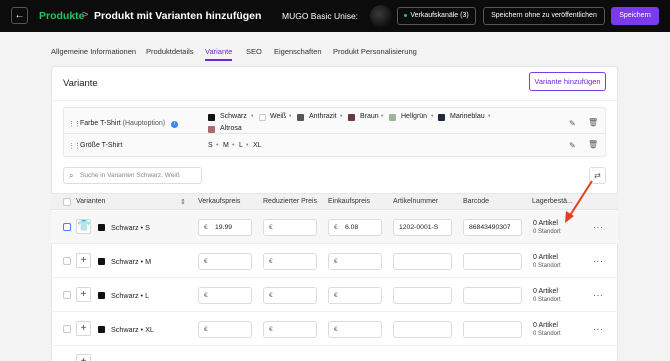 This screenshot has height=361, width=670. What do you see at coordinates (211, 117) in the screenshot?
I see `color-swatch-schwarz` at bounding box center [211, 117].